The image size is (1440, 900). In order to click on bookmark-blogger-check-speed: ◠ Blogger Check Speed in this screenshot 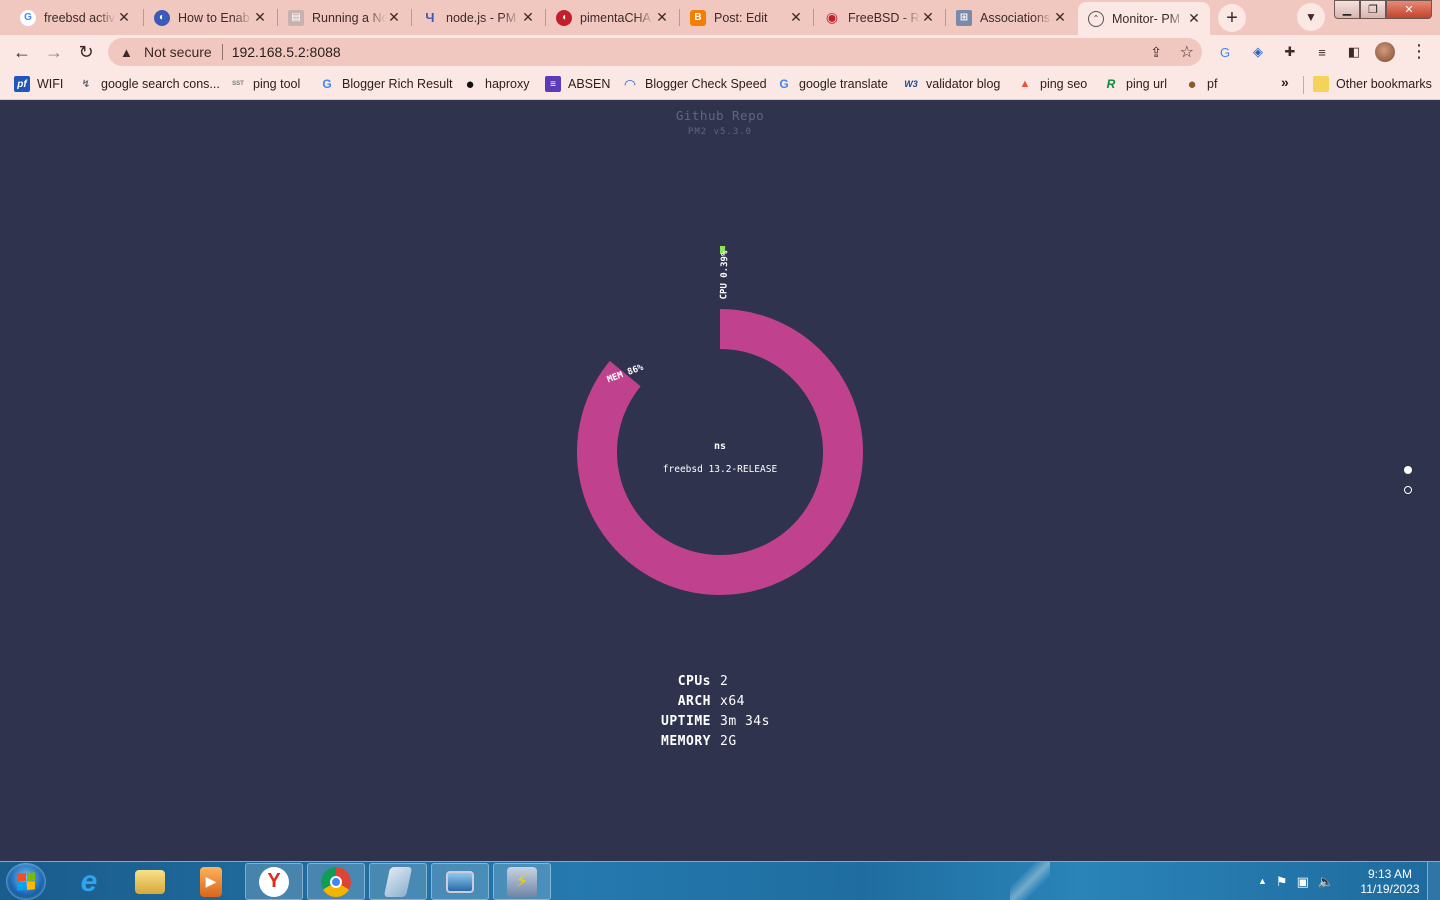, I will do `click(694, 84)`.